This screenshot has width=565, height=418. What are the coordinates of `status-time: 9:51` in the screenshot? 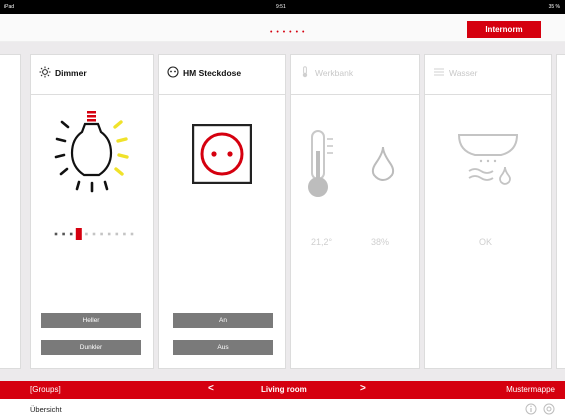 It's located at (281, 7).